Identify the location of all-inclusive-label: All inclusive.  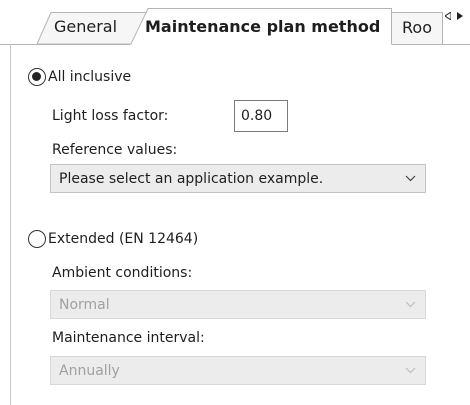
(90, 77).